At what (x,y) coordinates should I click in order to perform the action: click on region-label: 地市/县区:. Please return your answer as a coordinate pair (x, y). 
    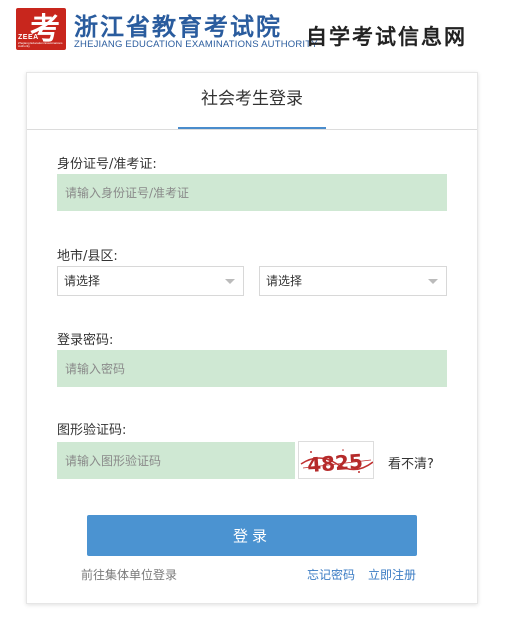
    Looking at the image, I should click on (87, 256).